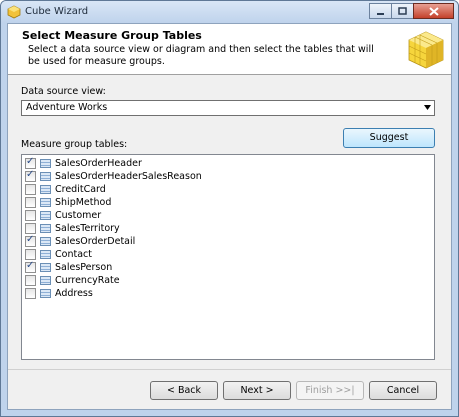 The image size is (459, 417). I want to click on app-icon, so click(14, 12).